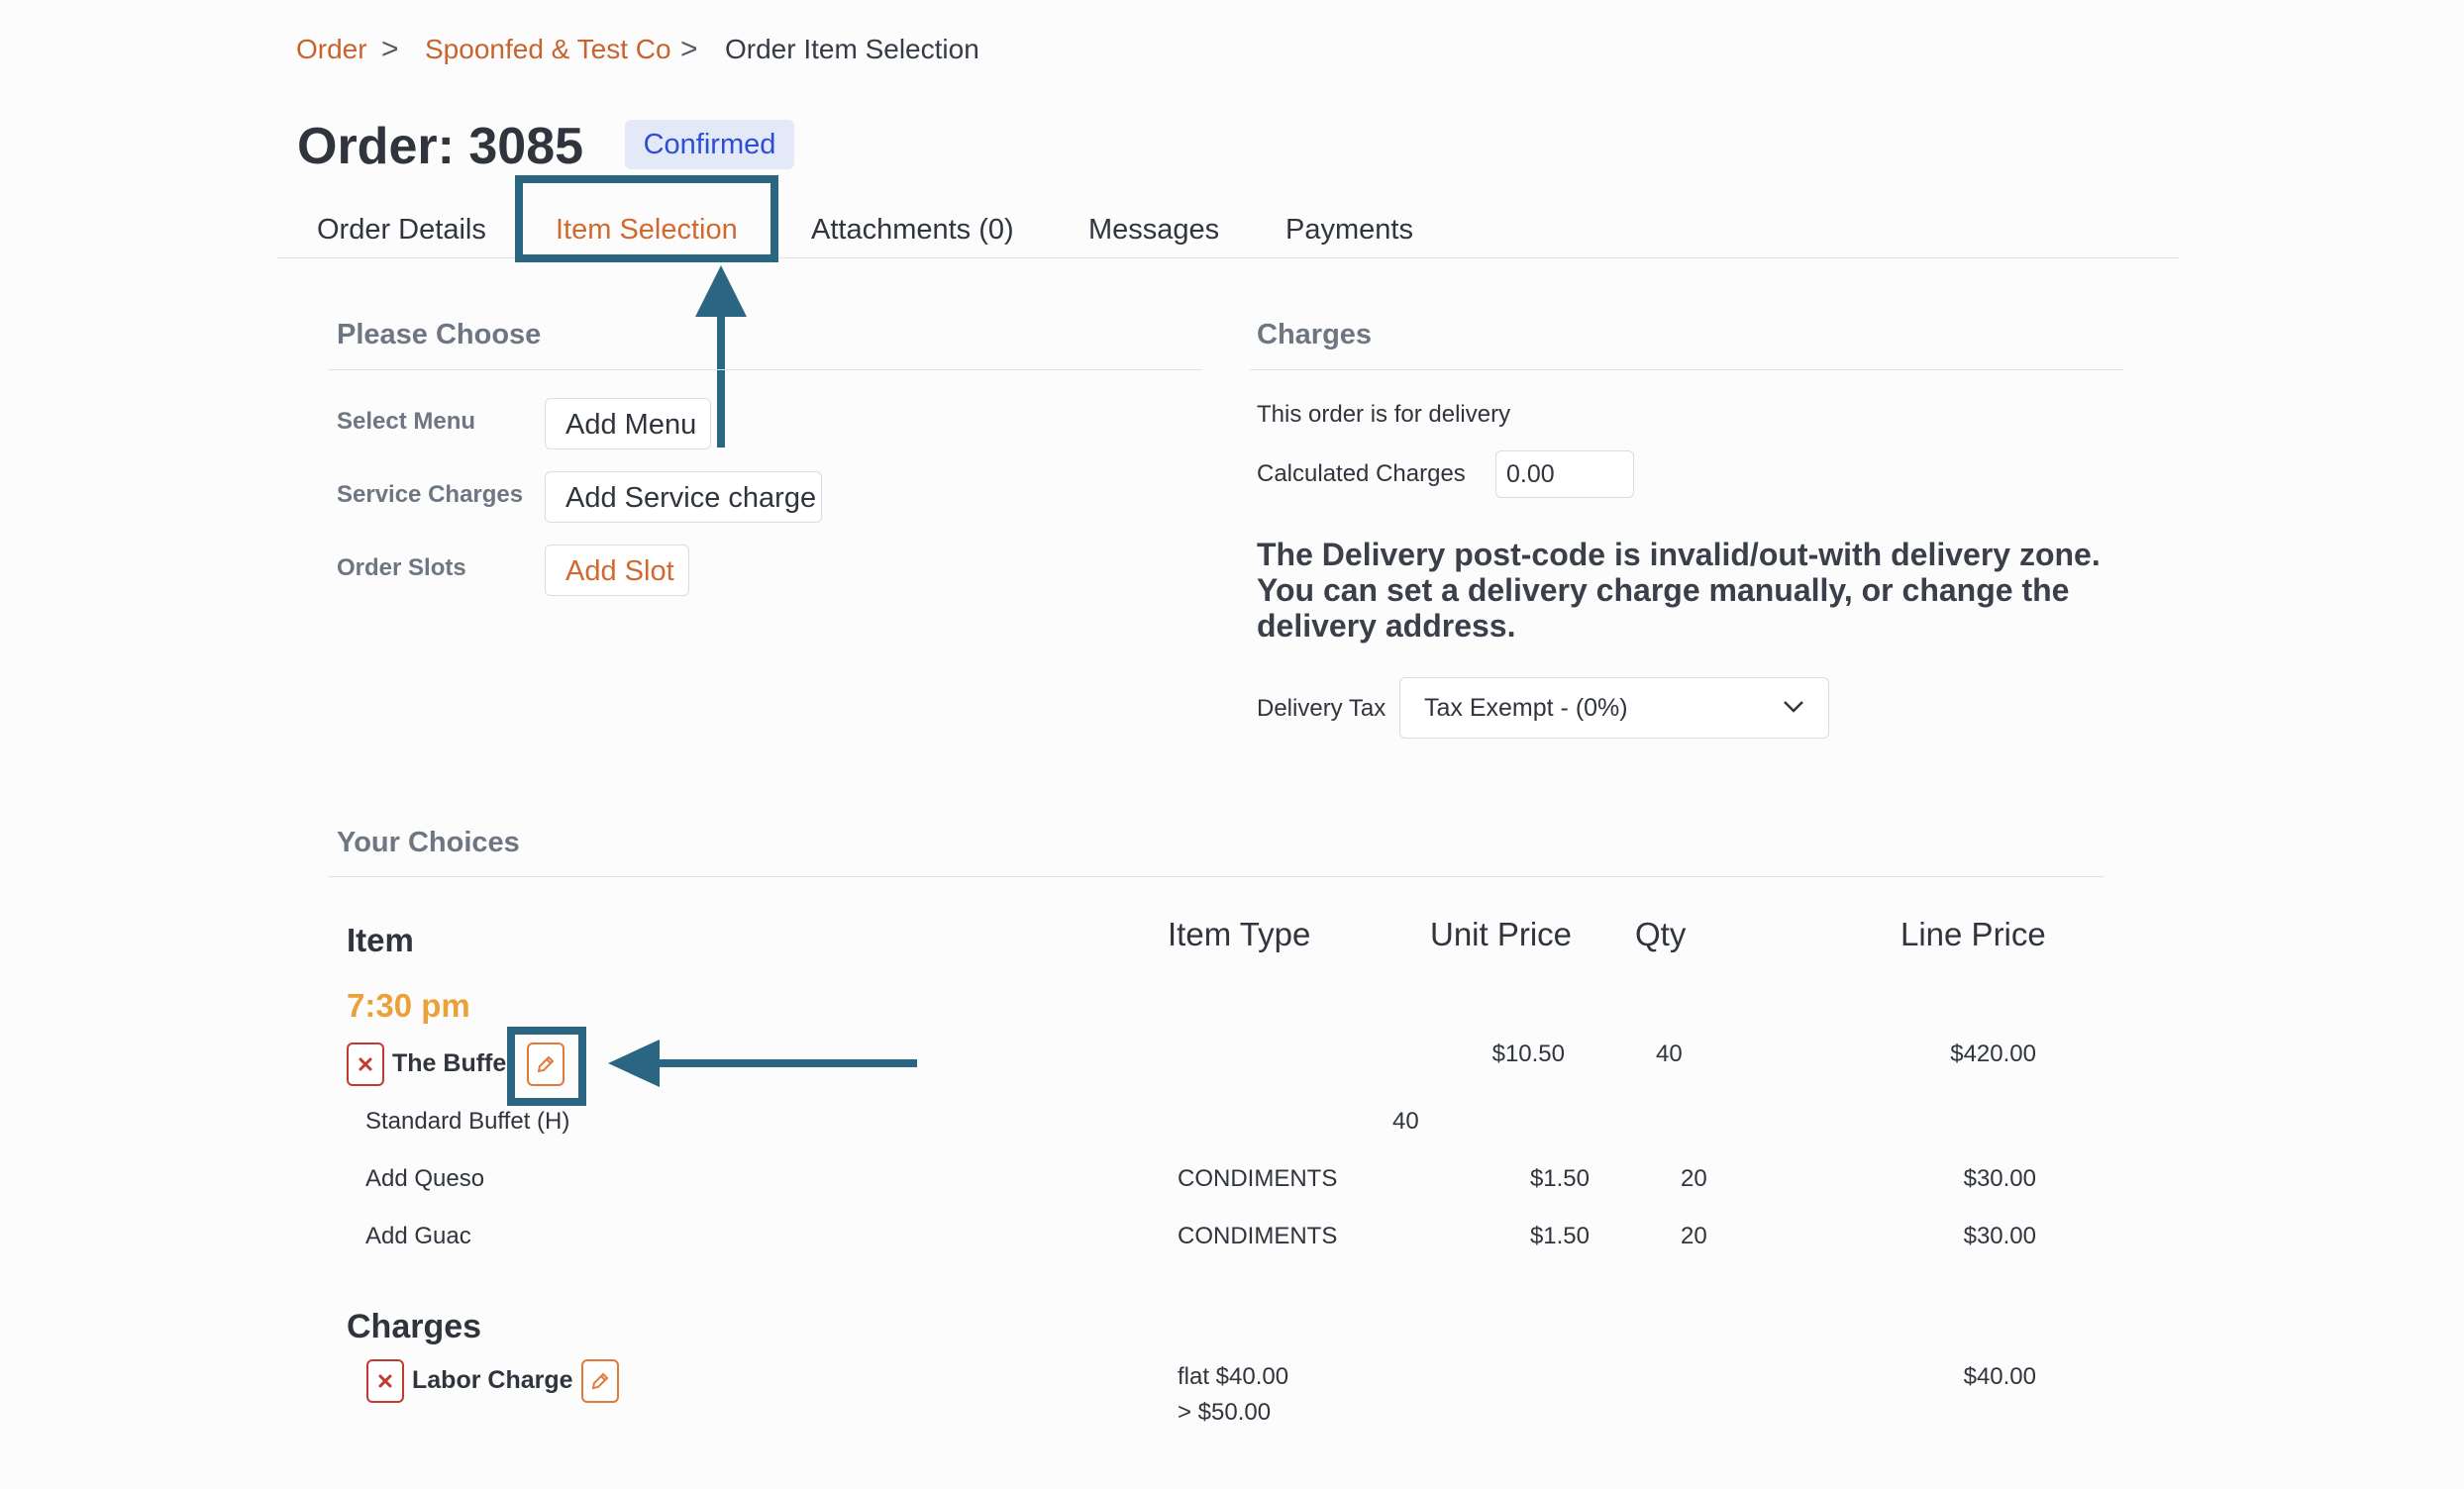 This screenshot has width=2464, height=1489. I want to click on menu-unit-price: $10.50, so click(1528, 1054).